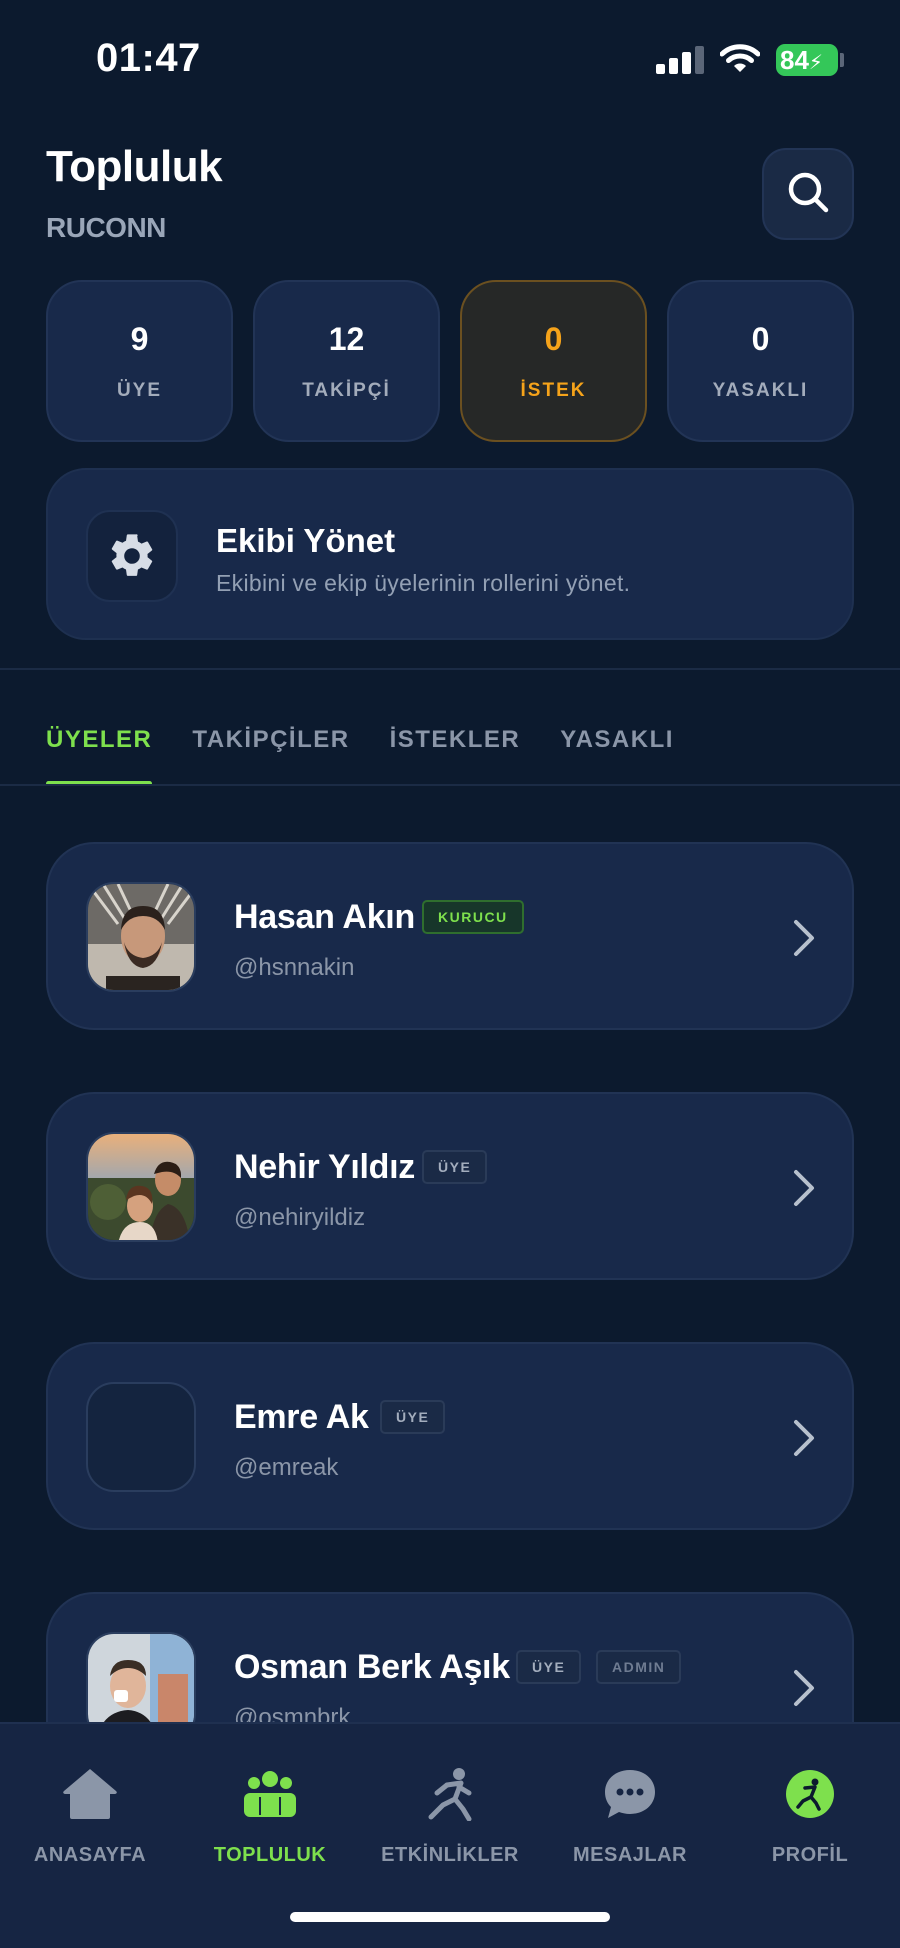  Describe the element at coordinates (270, 755) in the screenshot. I see `tab-followers: TAKİPÇİLER` at that location.